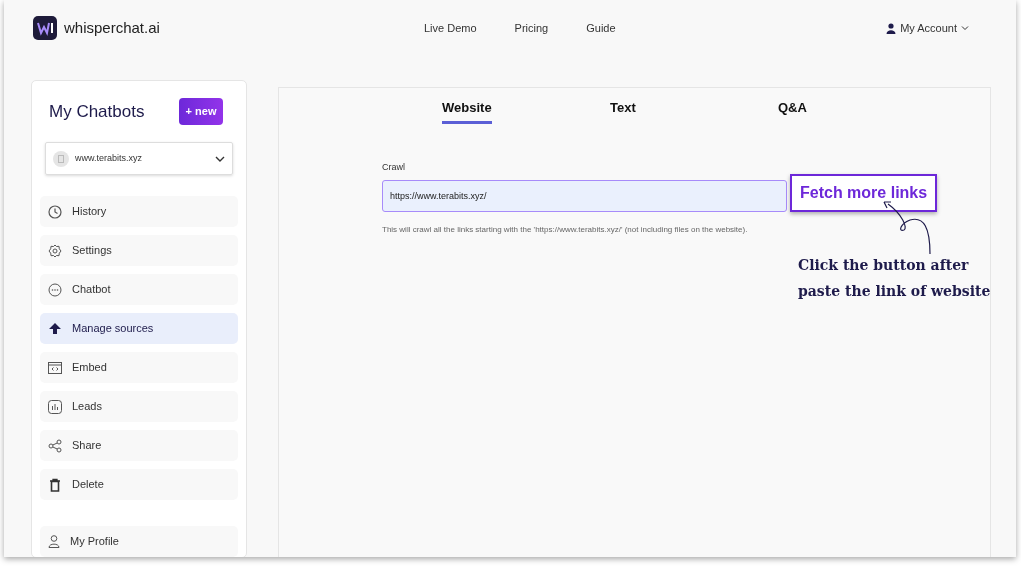 This screenshot has height=566, width=1021. I want to click on code-window-icon, so click(55, 367).